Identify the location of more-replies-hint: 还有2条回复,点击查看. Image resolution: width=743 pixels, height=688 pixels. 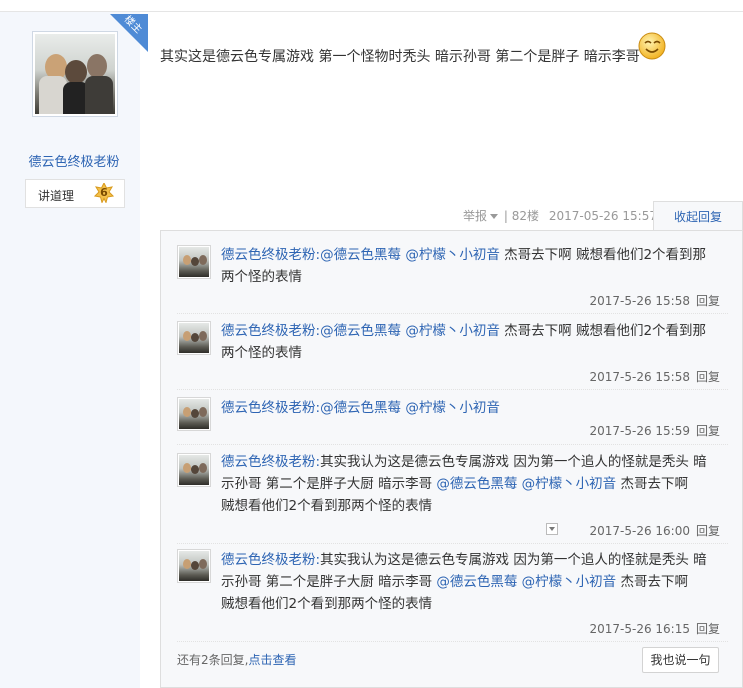
(236, 659).